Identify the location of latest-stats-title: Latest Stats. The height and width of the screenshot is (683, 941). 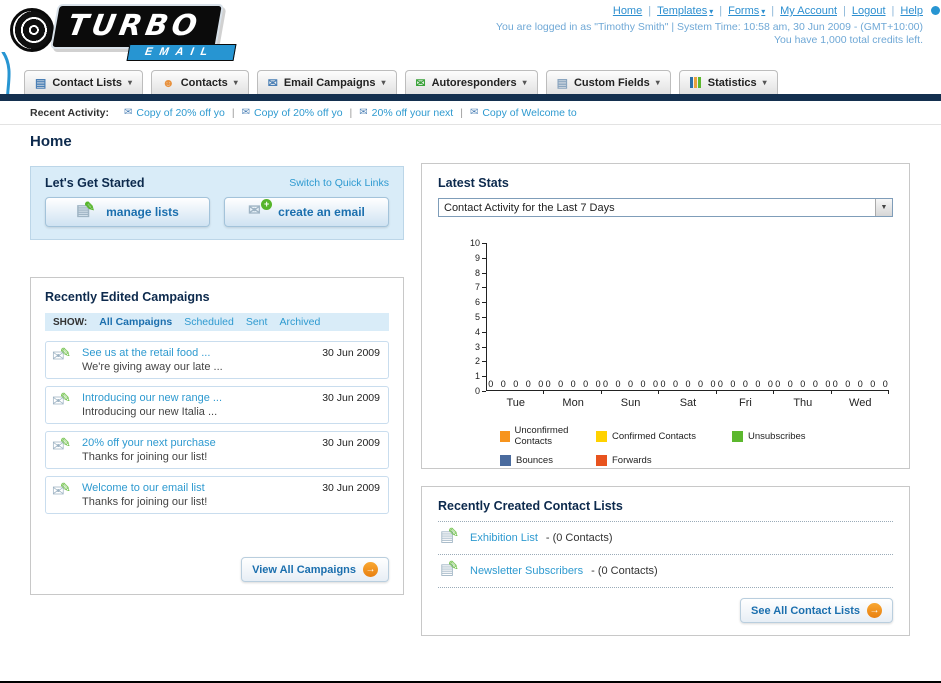
(473, 183).